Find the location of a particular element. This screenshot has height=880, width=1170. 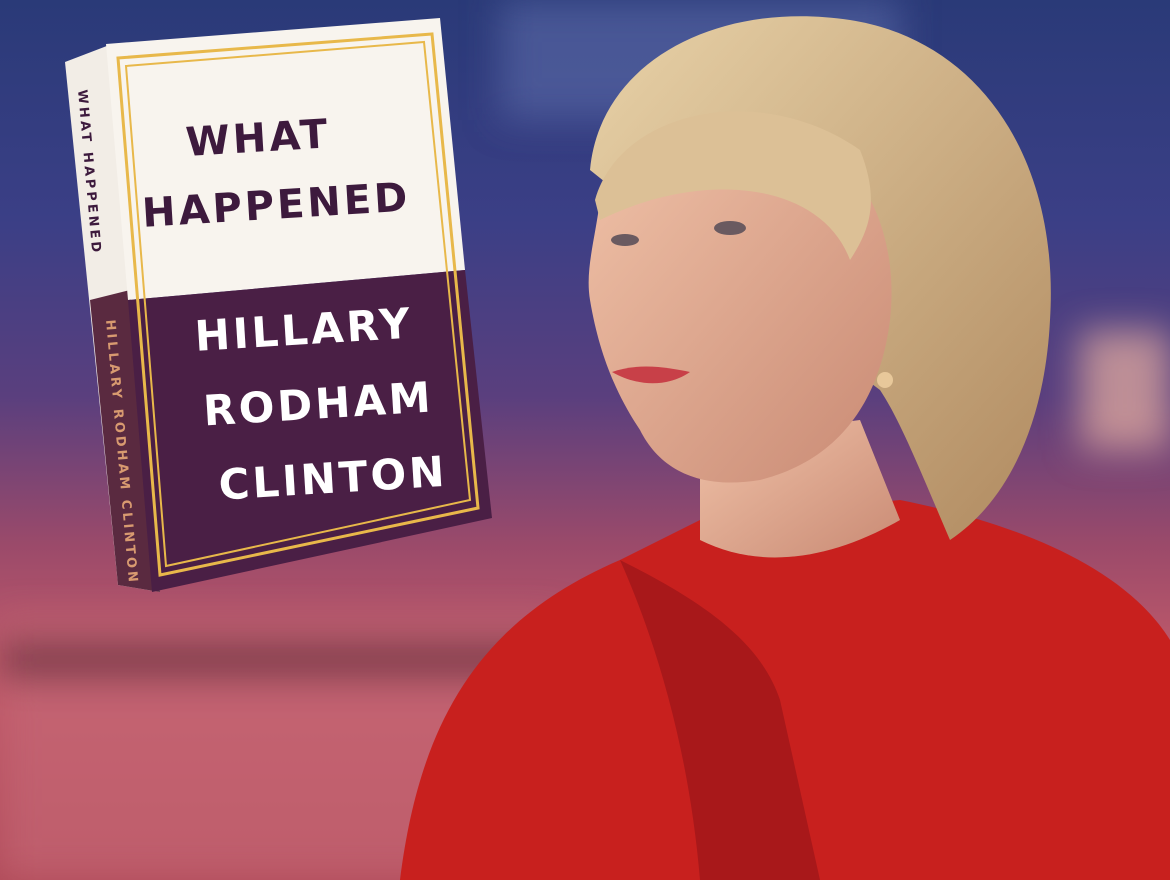

spine-author: HILLARY RODHAM CLINTON is located at coordinates (121, 452).